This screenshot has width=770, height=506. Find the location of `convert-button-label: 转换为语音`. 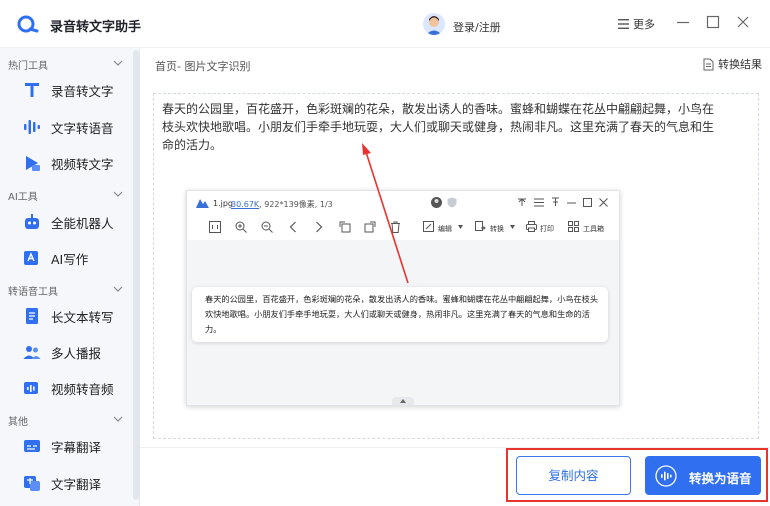

convert-button-label: 转换为语音 is located at coordinates (720, 478).